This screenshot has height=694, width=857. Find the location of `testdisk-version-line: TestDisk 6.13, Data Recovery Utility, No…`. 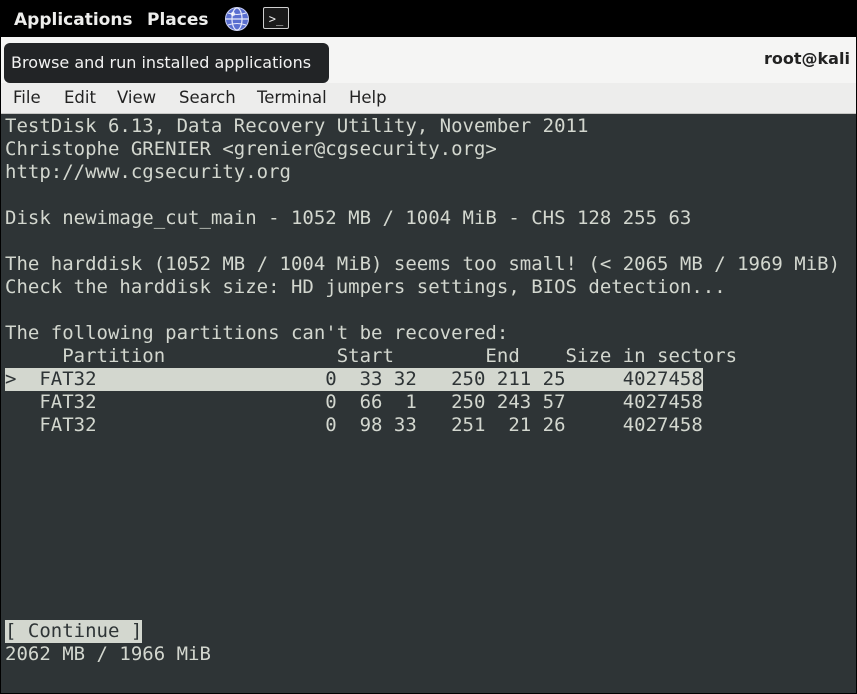

testdisk-version-line: TestDisk 6.13, Data Recovery Utility, No… is located at coordinates (297, 126).